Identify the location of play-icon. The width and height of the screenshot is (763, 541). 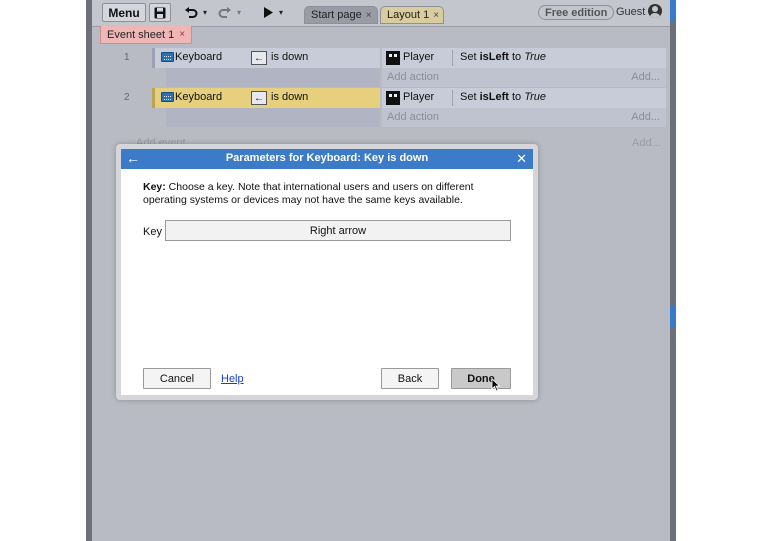
(268, 12).